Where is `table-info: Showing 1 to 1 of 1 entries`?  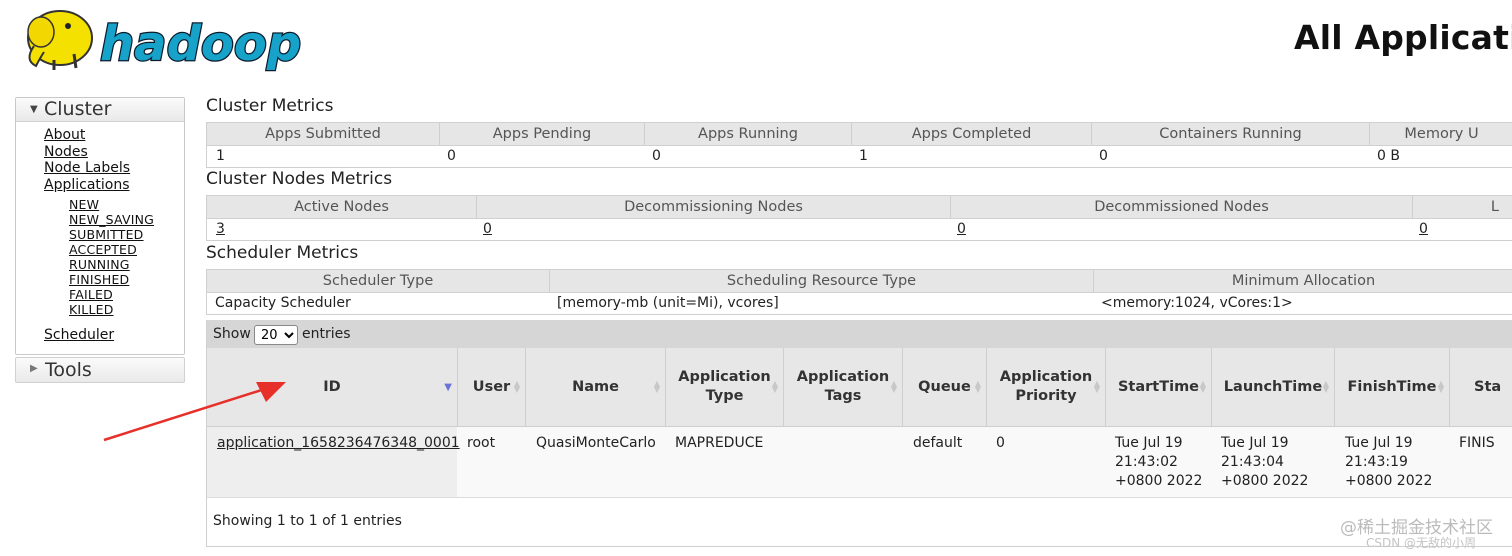 table-info: Showing 1 to 1 of 1 entries is located at coordinates (307, 521).